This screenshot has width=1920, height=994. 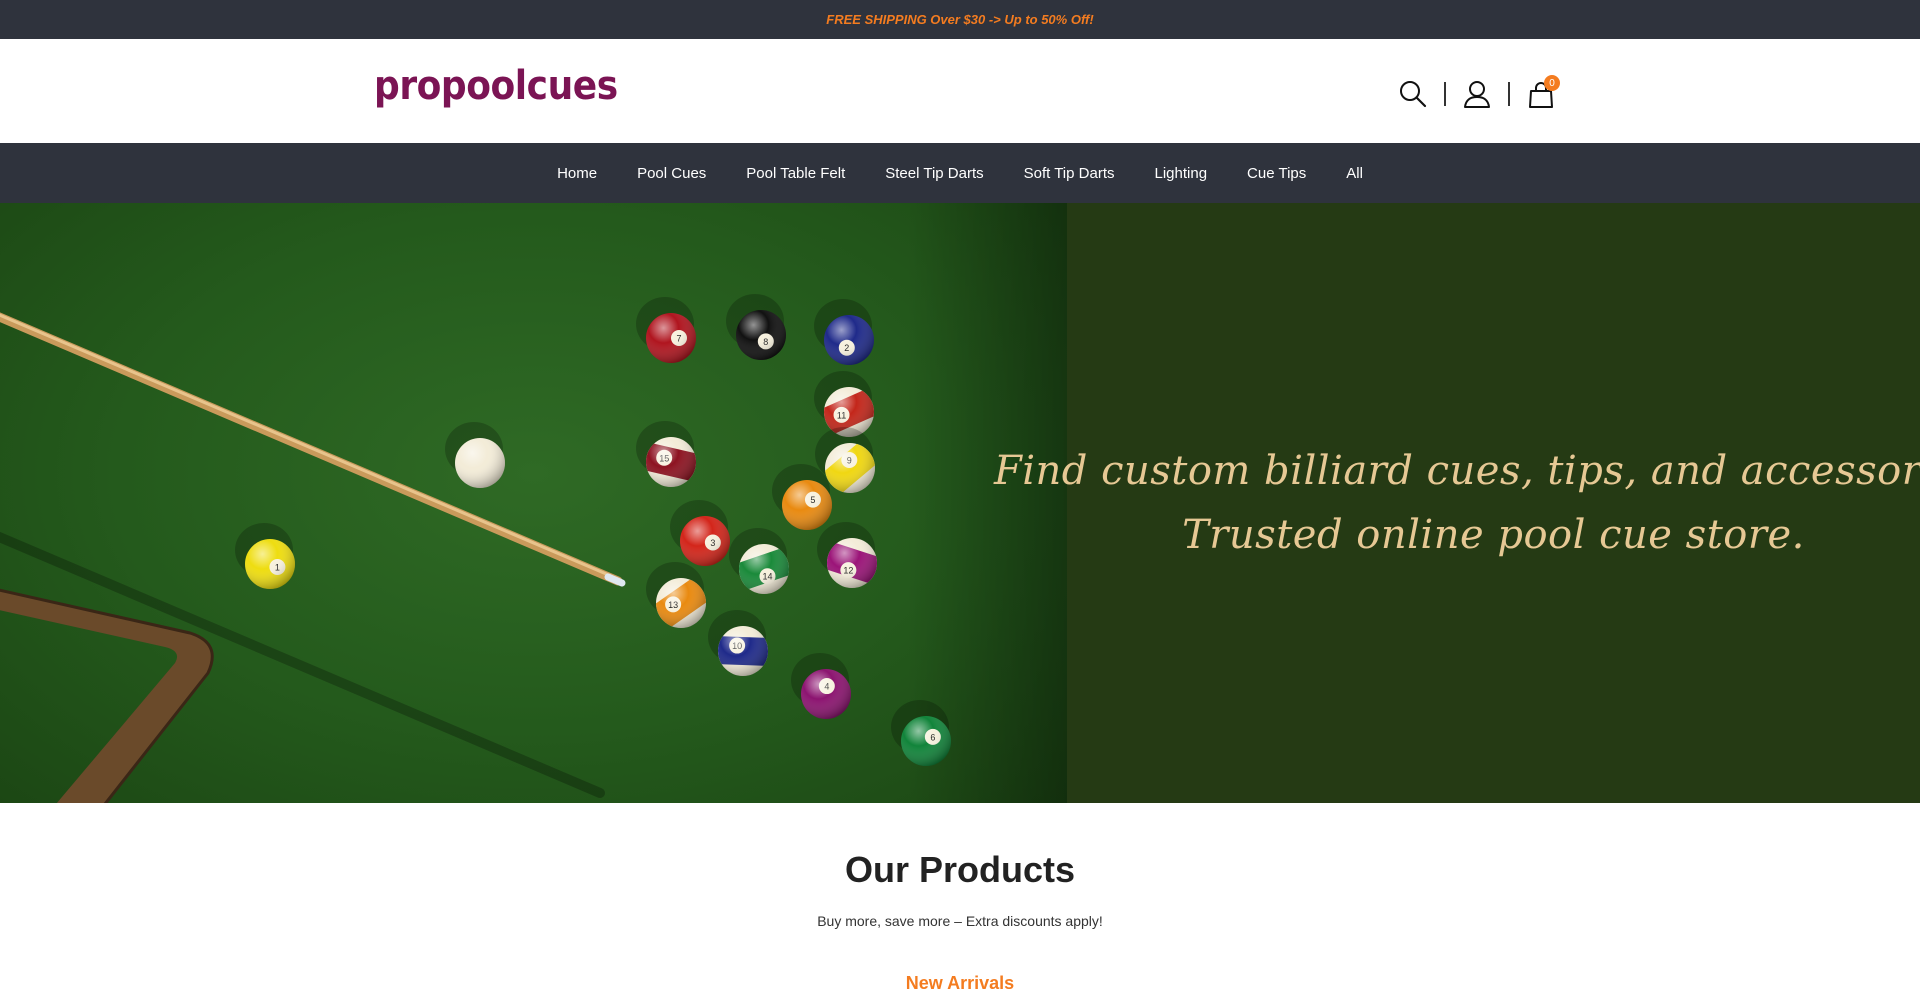 What do you see at coordinates (577, 173) in the screenshot?
I see `nav-item-home: Home` at bounding box center [577, 173].